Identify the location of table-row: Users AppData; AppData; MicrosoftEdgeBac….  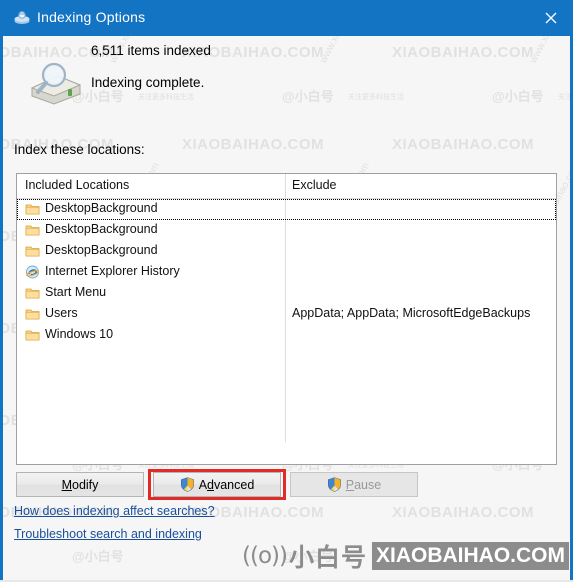
(286, 314).